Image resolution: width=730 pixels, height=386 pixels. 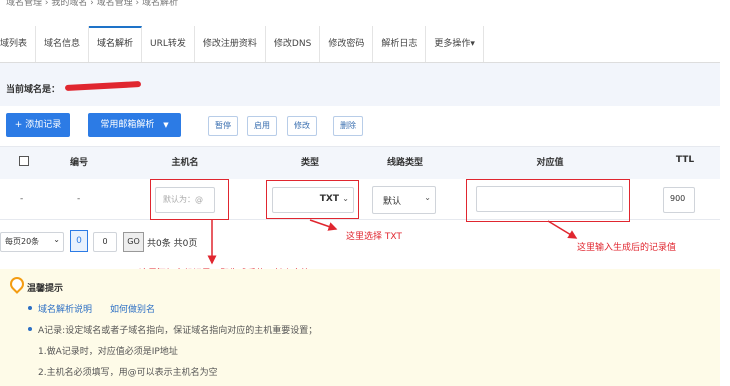 I want to click on tip-line-2: 2.主机名必须填写，用@可以表示主机名为空, so click(x=128, y=373).